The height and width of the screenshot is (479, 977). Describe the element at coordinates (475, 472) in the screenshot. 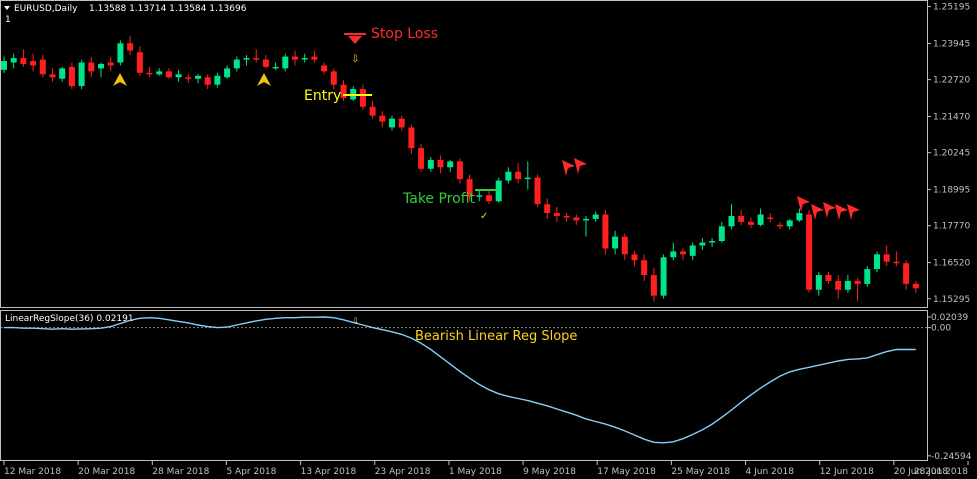

I see `time-tick-label: 1 May 2018` at that location.